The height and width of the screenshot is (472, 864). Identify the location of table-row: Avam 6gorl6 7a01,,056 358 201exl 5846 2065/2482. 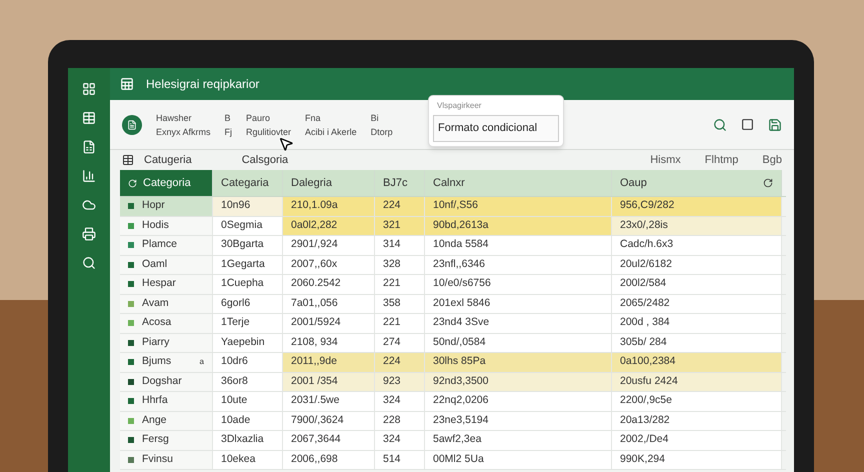
(453, 304).